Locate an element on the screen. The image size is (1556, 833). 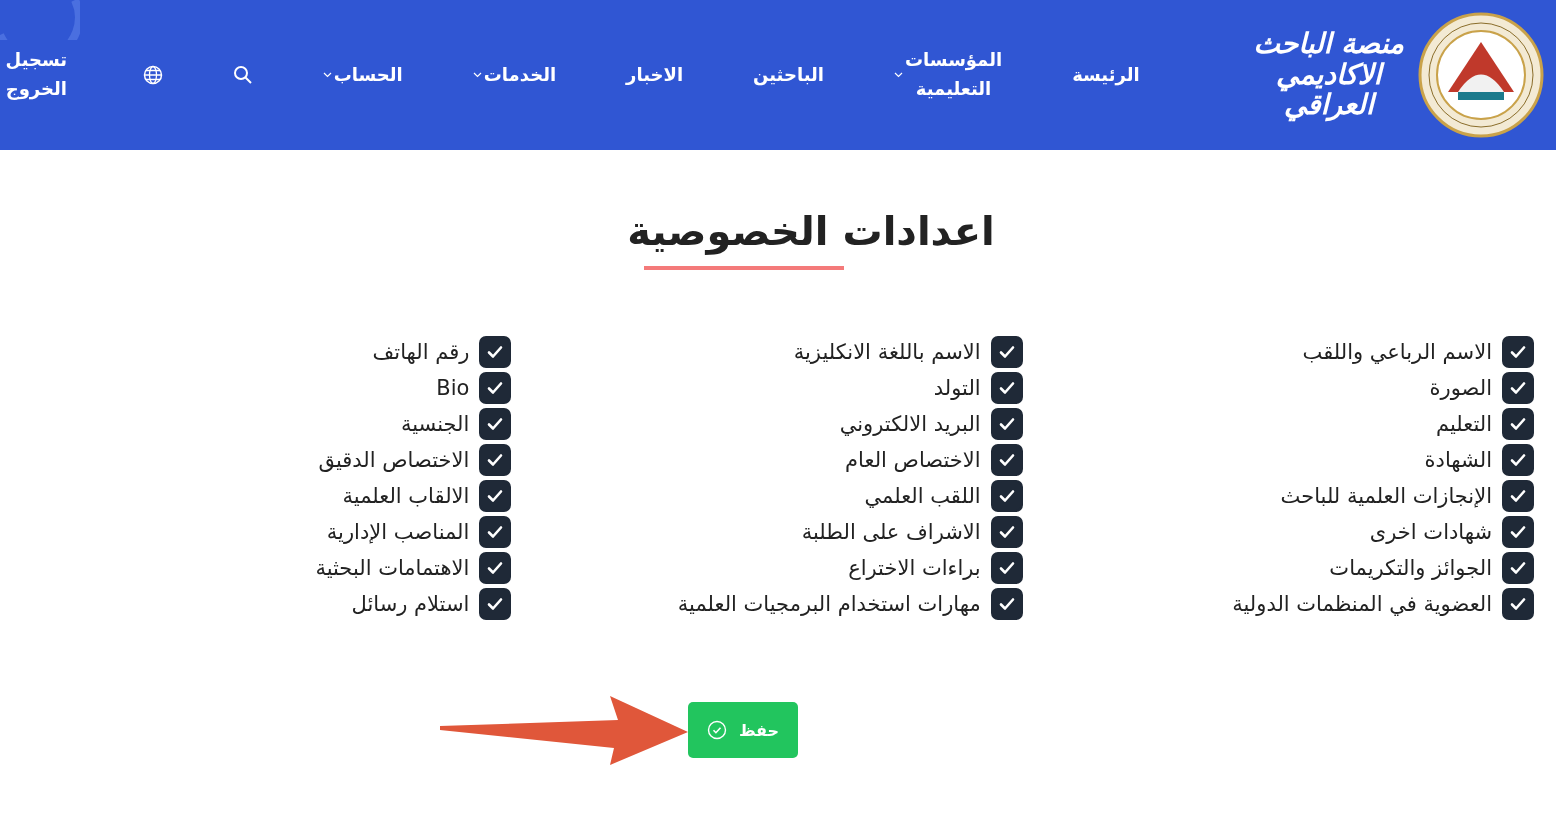
option-label: الإنجازات العلمية للباحث is located at coordinates (1386, 496).